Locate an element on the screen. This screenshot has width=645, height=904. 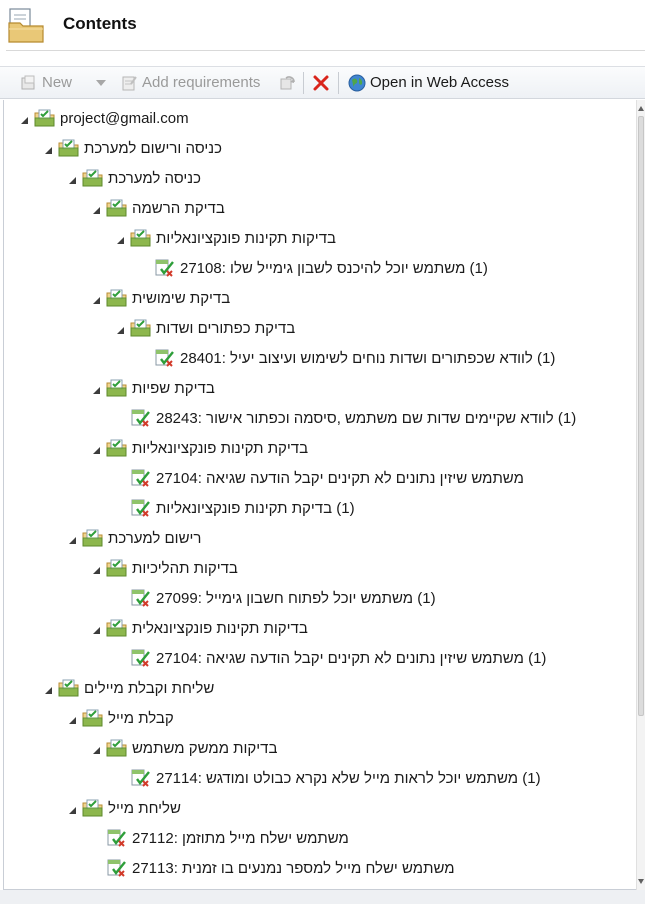
tree-node-label: בדיקות ממשק משתמש is located at coordinates (205, 748).